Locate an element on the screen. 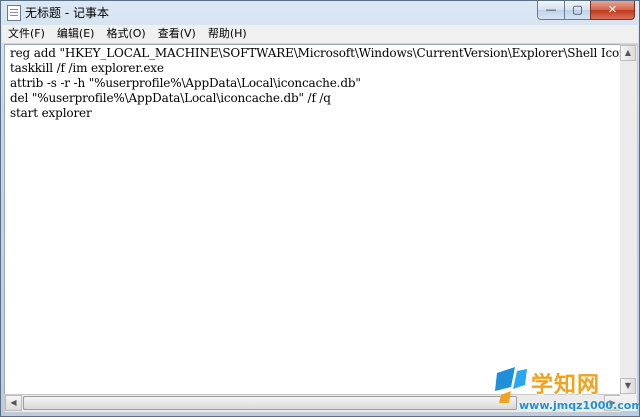  close-button: ✕ is located at coordinates (612, 10).